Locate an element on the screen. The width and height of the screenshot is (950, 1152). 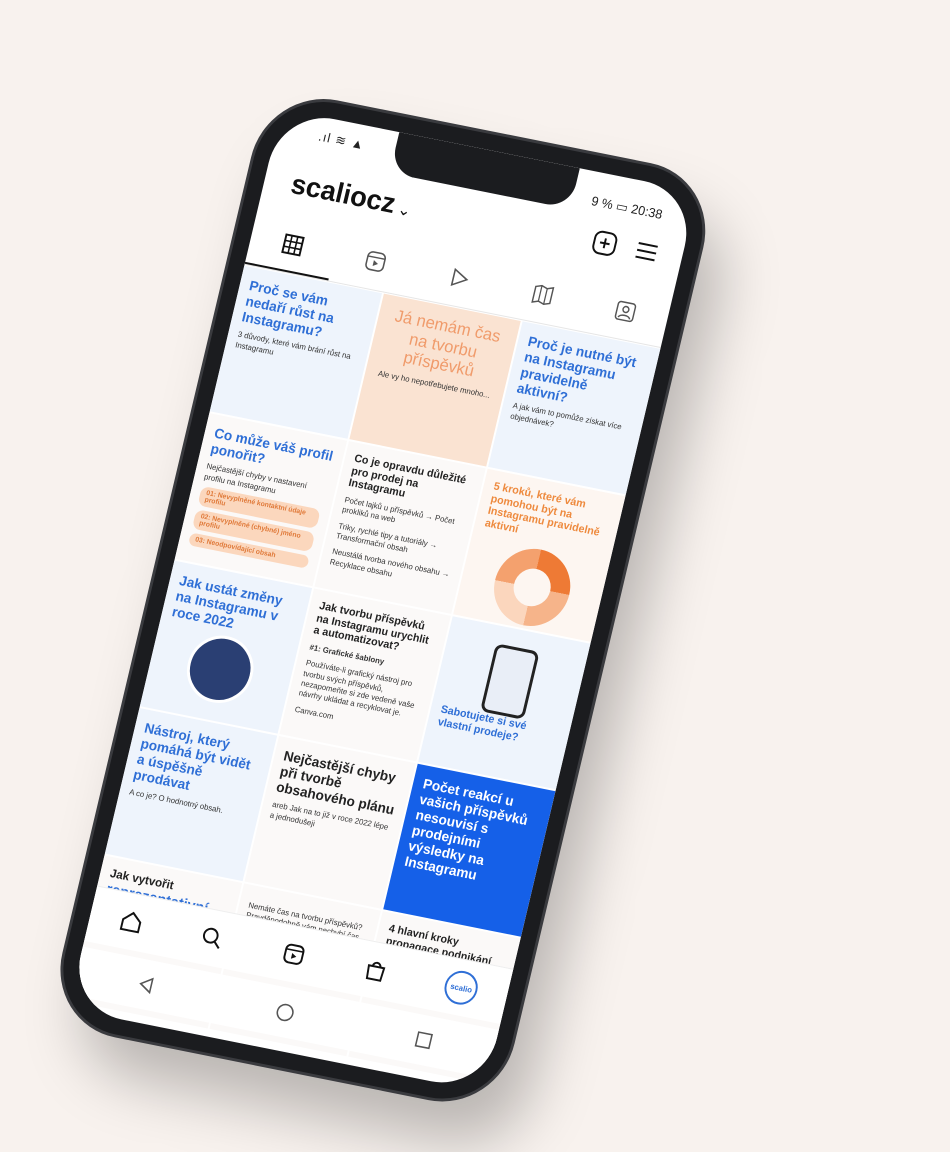
profile-avatar: scalio is located at coordinates (461, 988).